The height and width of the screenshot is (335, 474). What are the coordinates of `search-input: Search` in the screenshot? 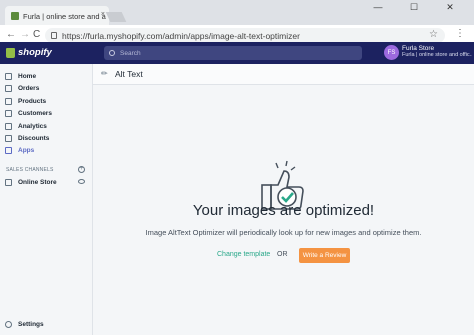 It's located at (233, 53).